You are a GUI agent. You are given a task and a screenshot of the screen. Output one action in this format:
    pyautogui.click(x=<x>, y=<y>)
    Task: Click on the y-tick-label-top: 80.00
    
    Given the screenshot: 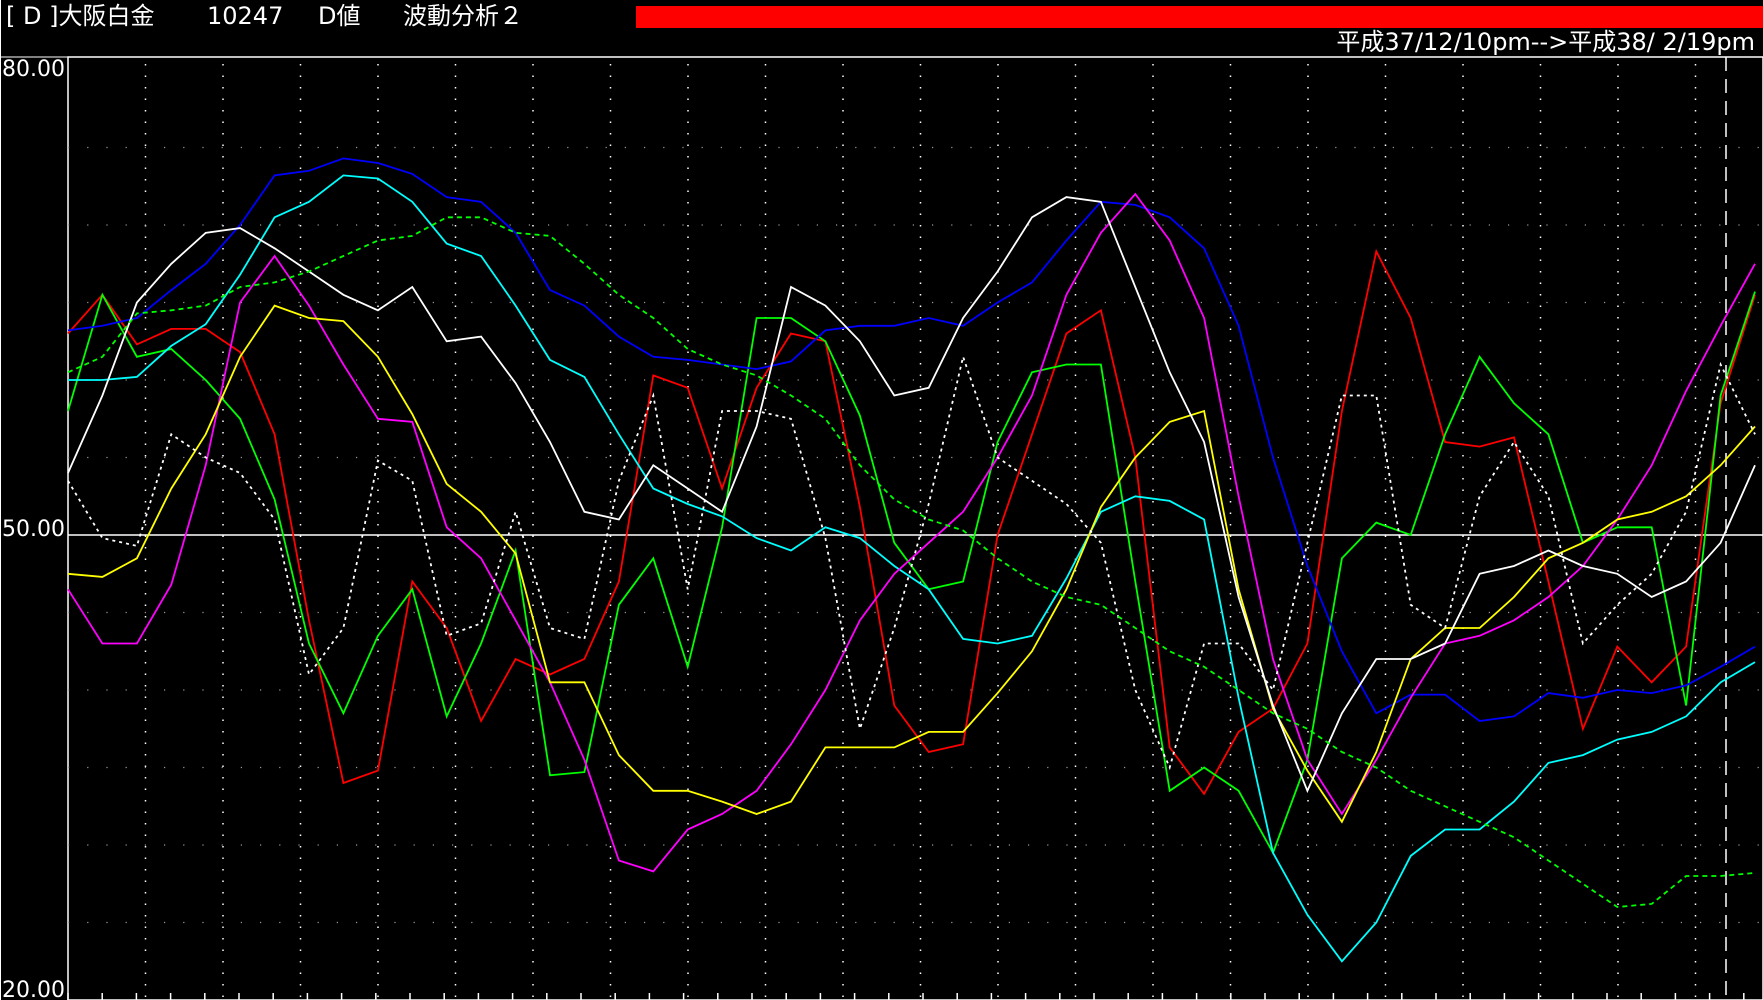 What is the action you would take?
    pyautogui.click(x=33, y=69)
    